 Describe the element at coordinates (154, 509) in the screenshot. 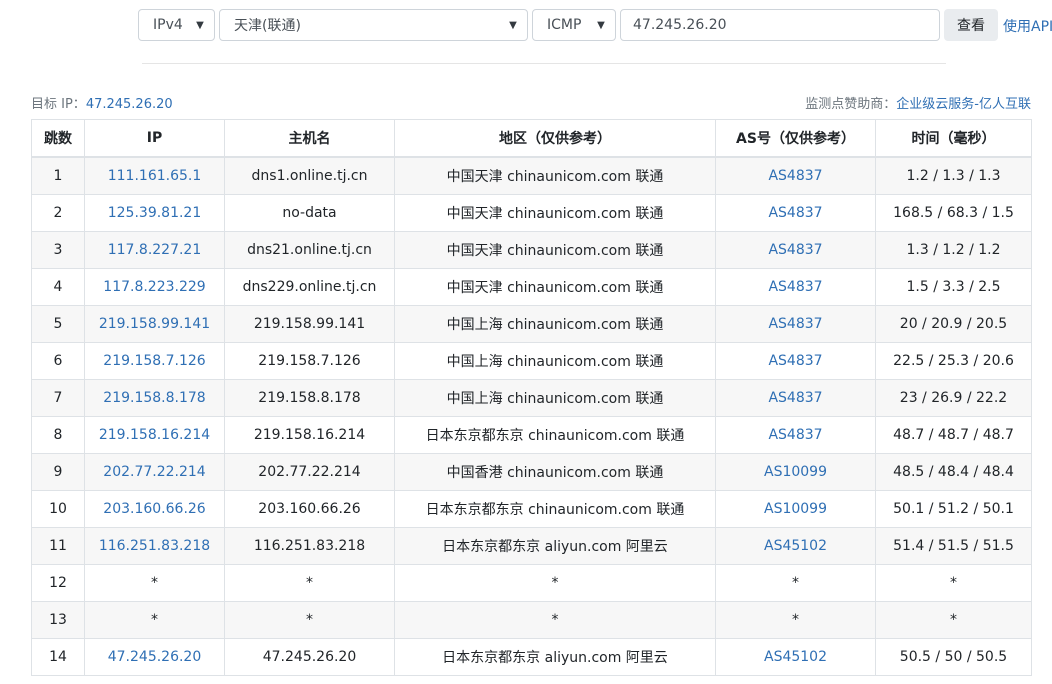

I see `cell-ip: 203.160.66.26` at that location.